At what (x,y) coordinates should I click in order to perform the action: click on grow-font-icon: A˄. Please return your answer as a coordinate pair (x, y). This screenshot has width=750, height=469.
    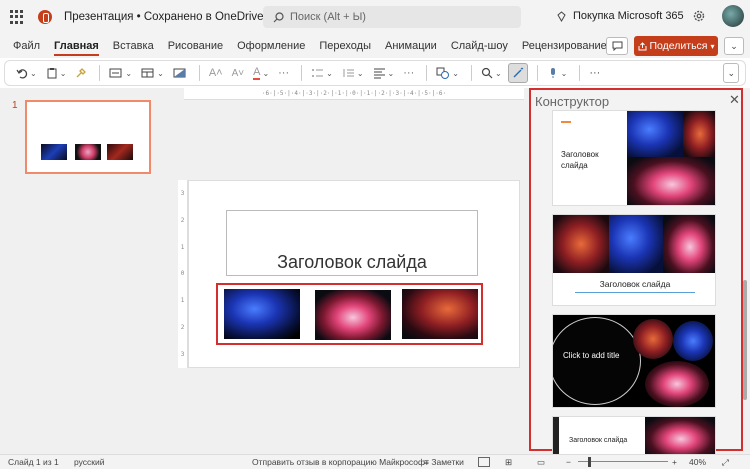
    Looking at the image, I should click on (215, 73).